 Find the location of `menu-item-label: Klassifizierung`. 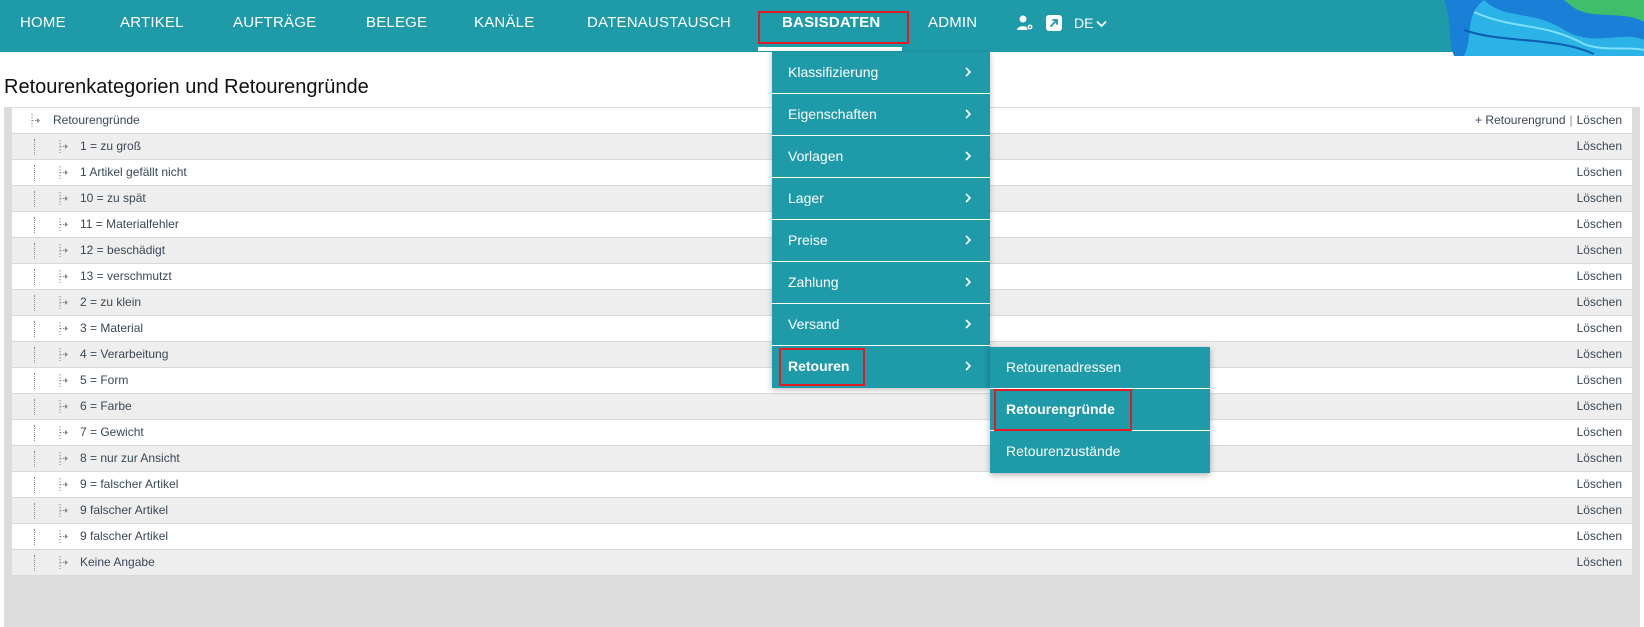

menu-item-label: Klassifizierung is located at coordinates (833, 72).